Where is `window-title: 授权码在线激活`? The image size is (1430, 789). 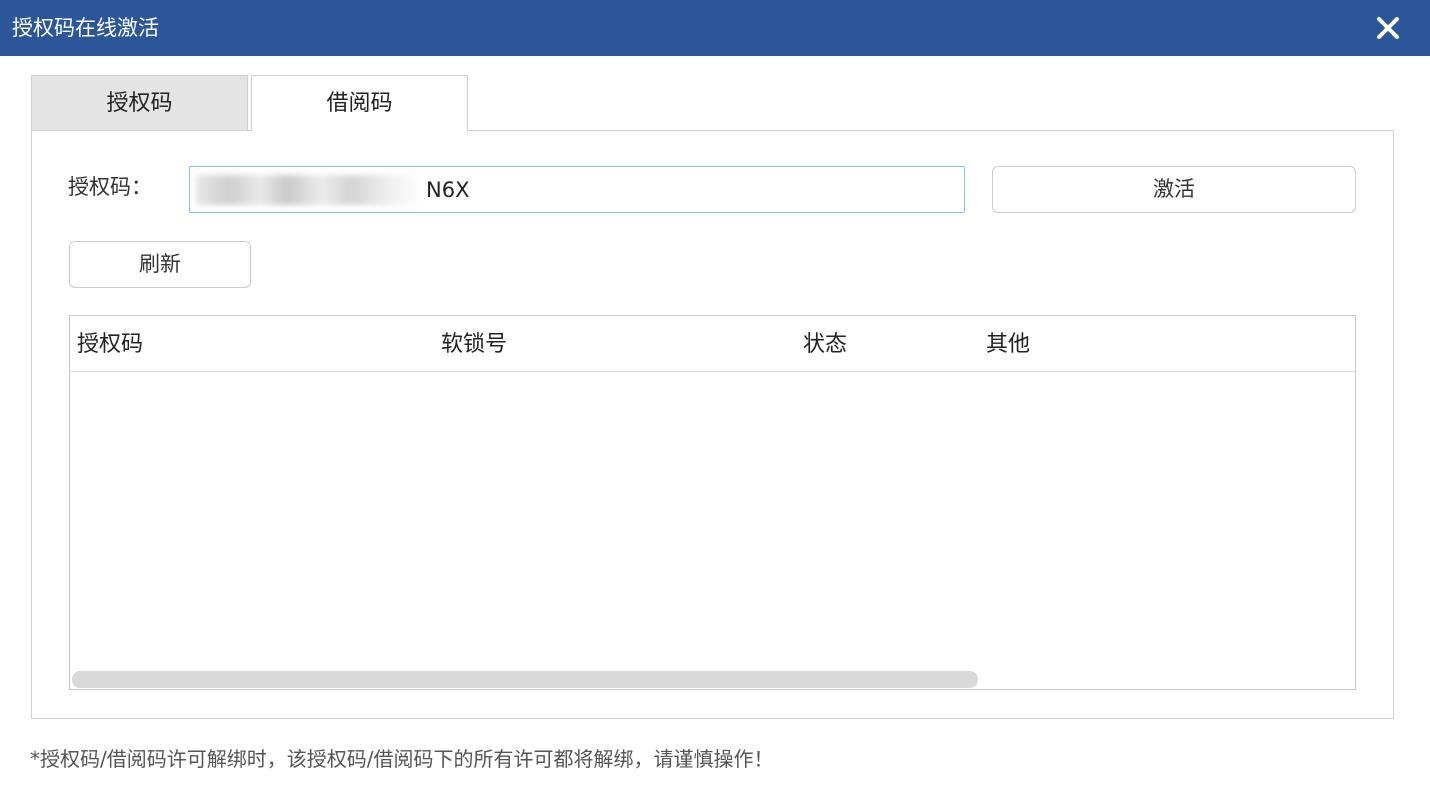
window-title: 授权码在线激活 is located at coordinates (85, 28).